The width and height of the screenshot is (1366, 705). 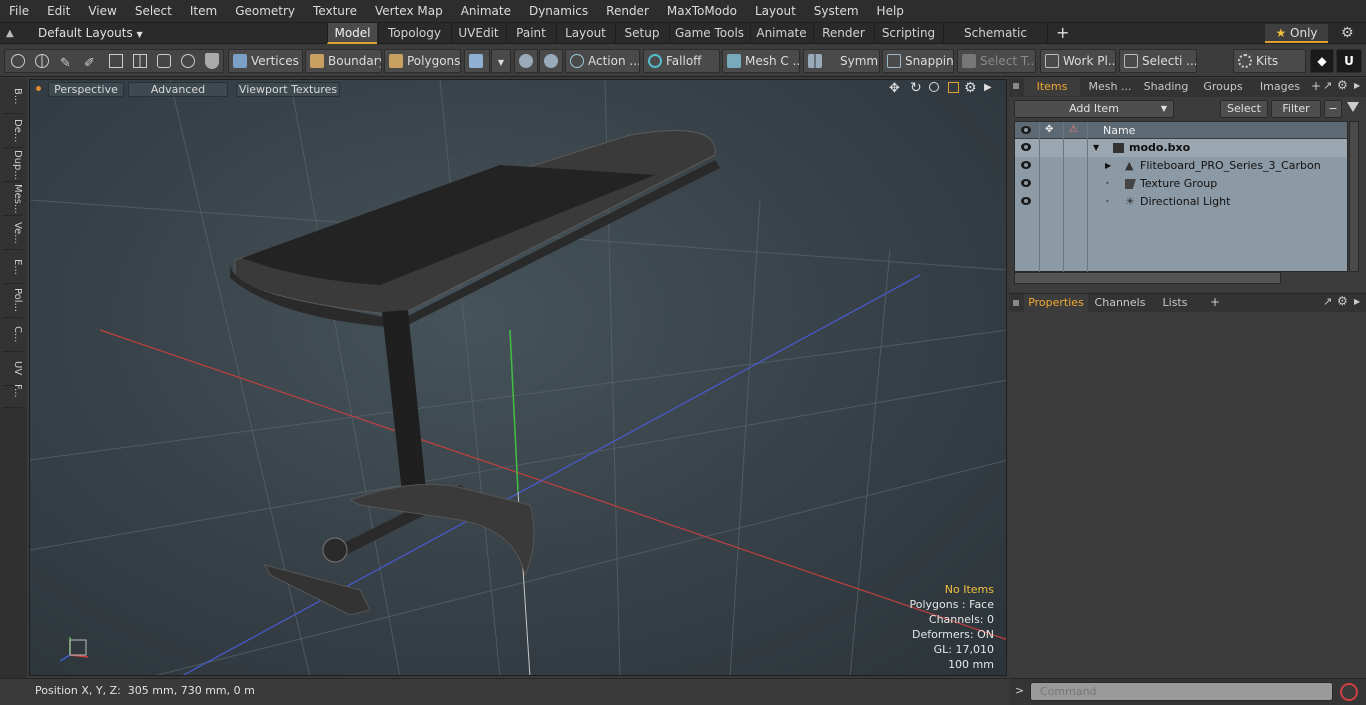 I want to click on only-toggle: ★ Only, so click(x=1296, y=33).